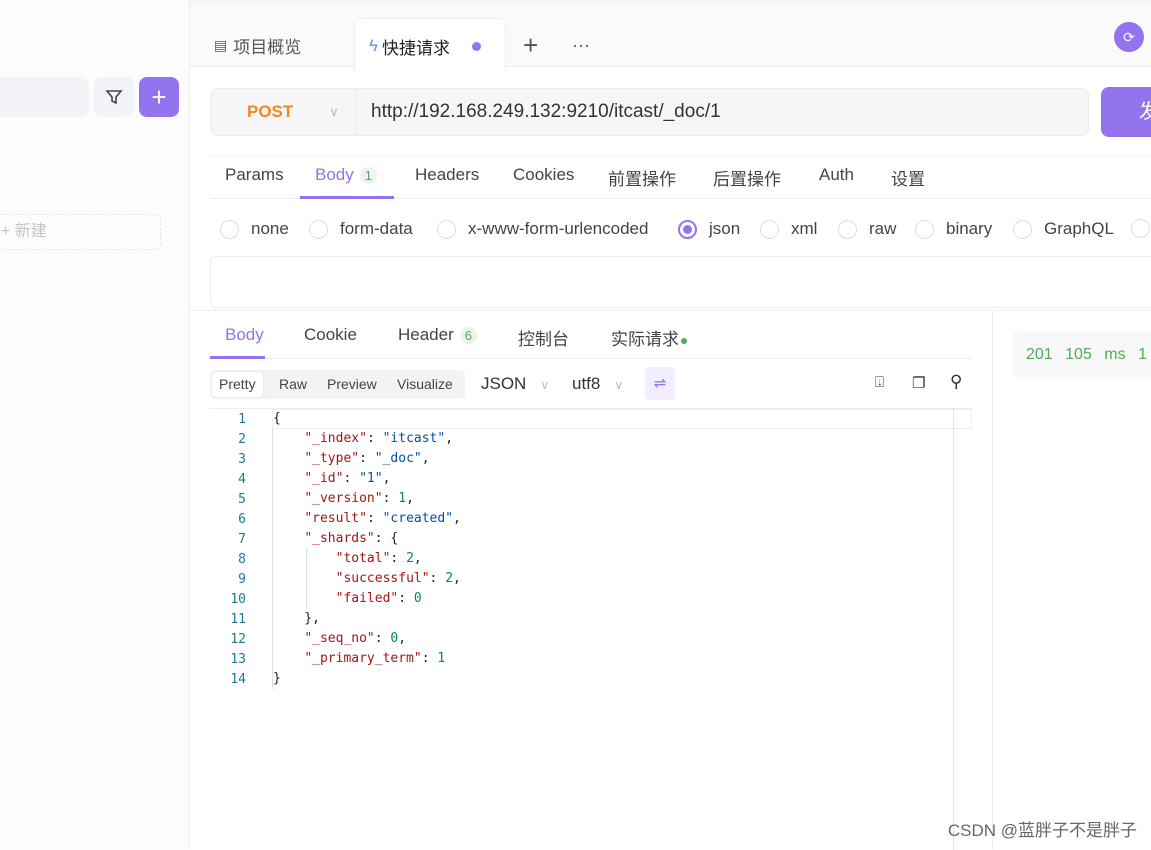 The height and width of the screenshot is (850, 1151). Describe the element at coordinates (352, 384) in the screenshot. I see `preview-button: Preview` at that location.